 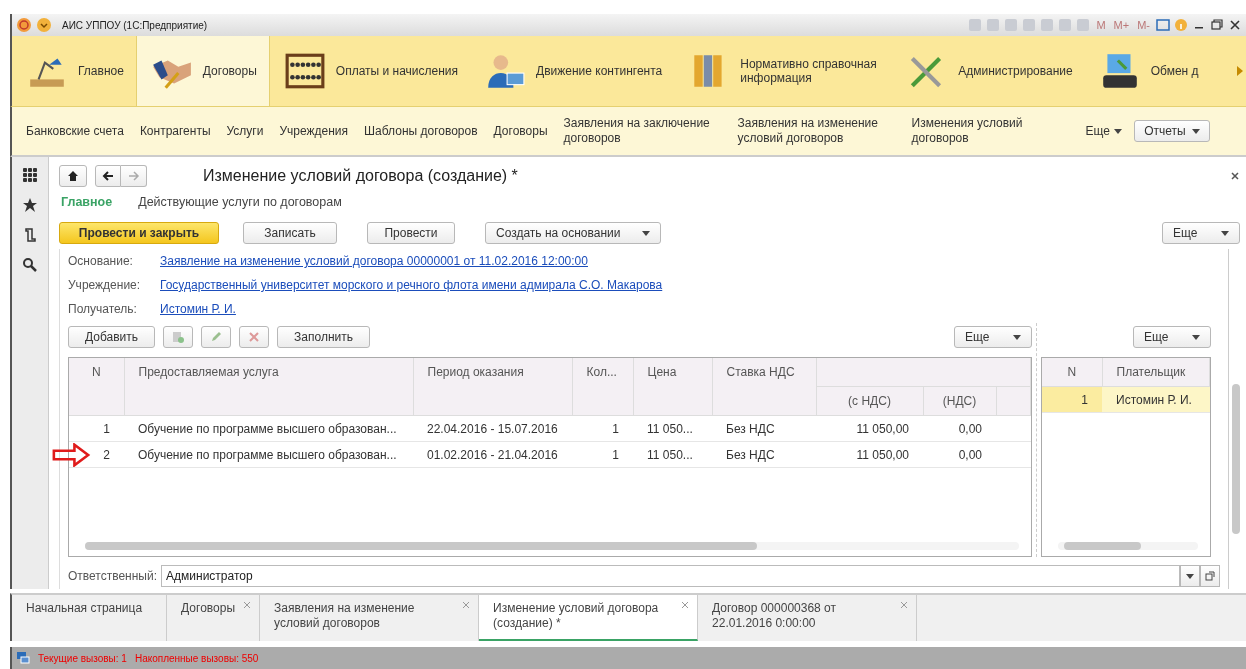 I want to click on command-button: Провести и закрыть, so click(x=139, y=233).